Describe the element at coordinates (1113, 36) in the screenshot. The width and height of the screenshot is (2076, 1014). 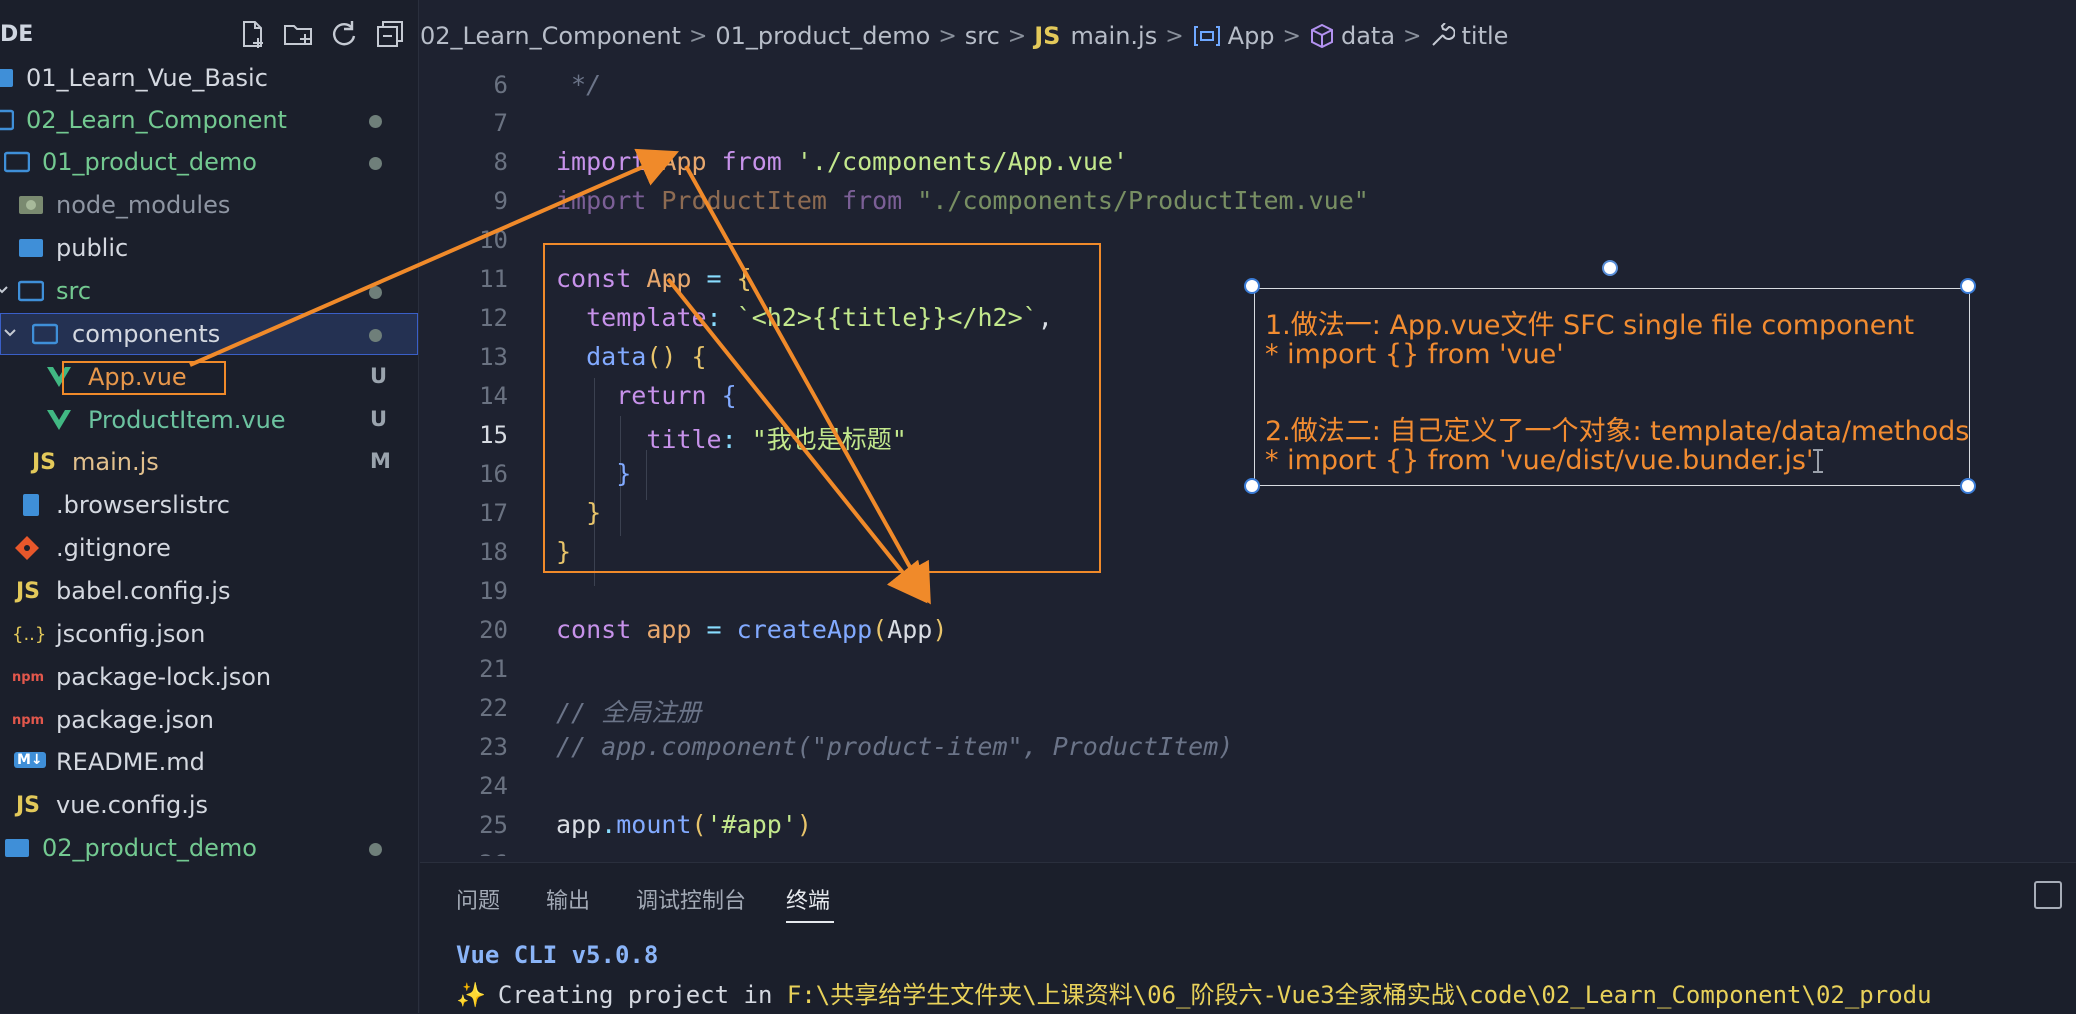
I see `breadcrumb-item: main.js` at that location.